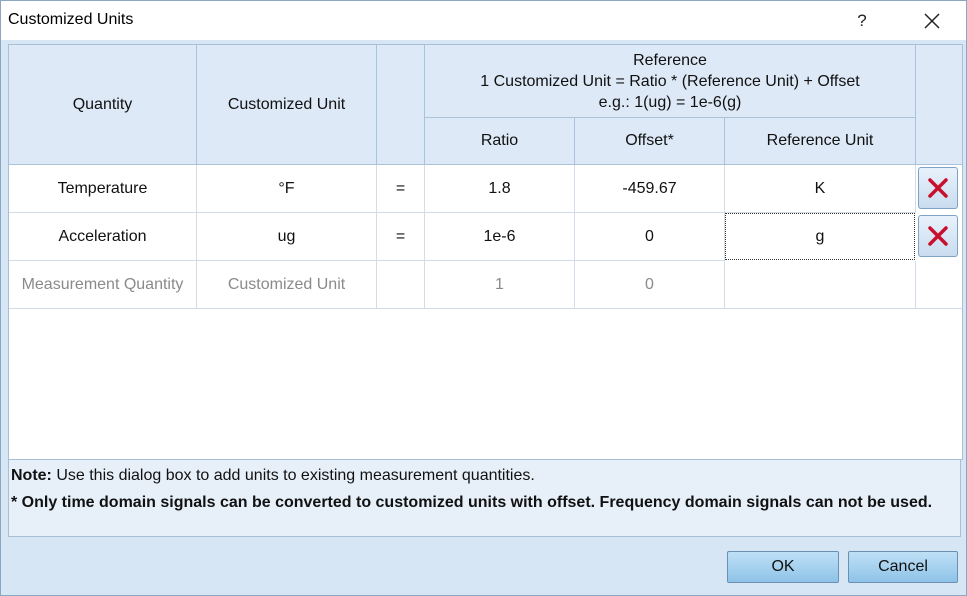 This screenshot has width=967, height=596. I want to click on header-offset: Offset*, so click(650, 141).